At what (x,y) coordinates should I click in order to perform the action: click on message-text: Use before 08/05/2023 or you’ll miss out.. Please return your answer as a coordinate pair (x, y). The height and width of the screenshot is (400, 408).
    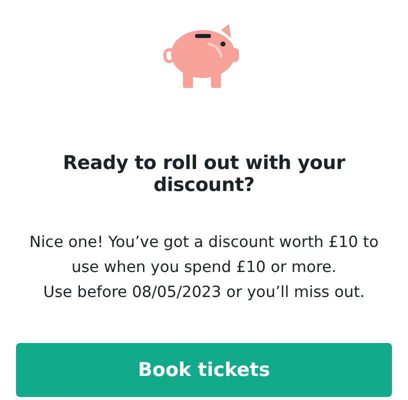
    Looking at the image, I should click on (204, 292).